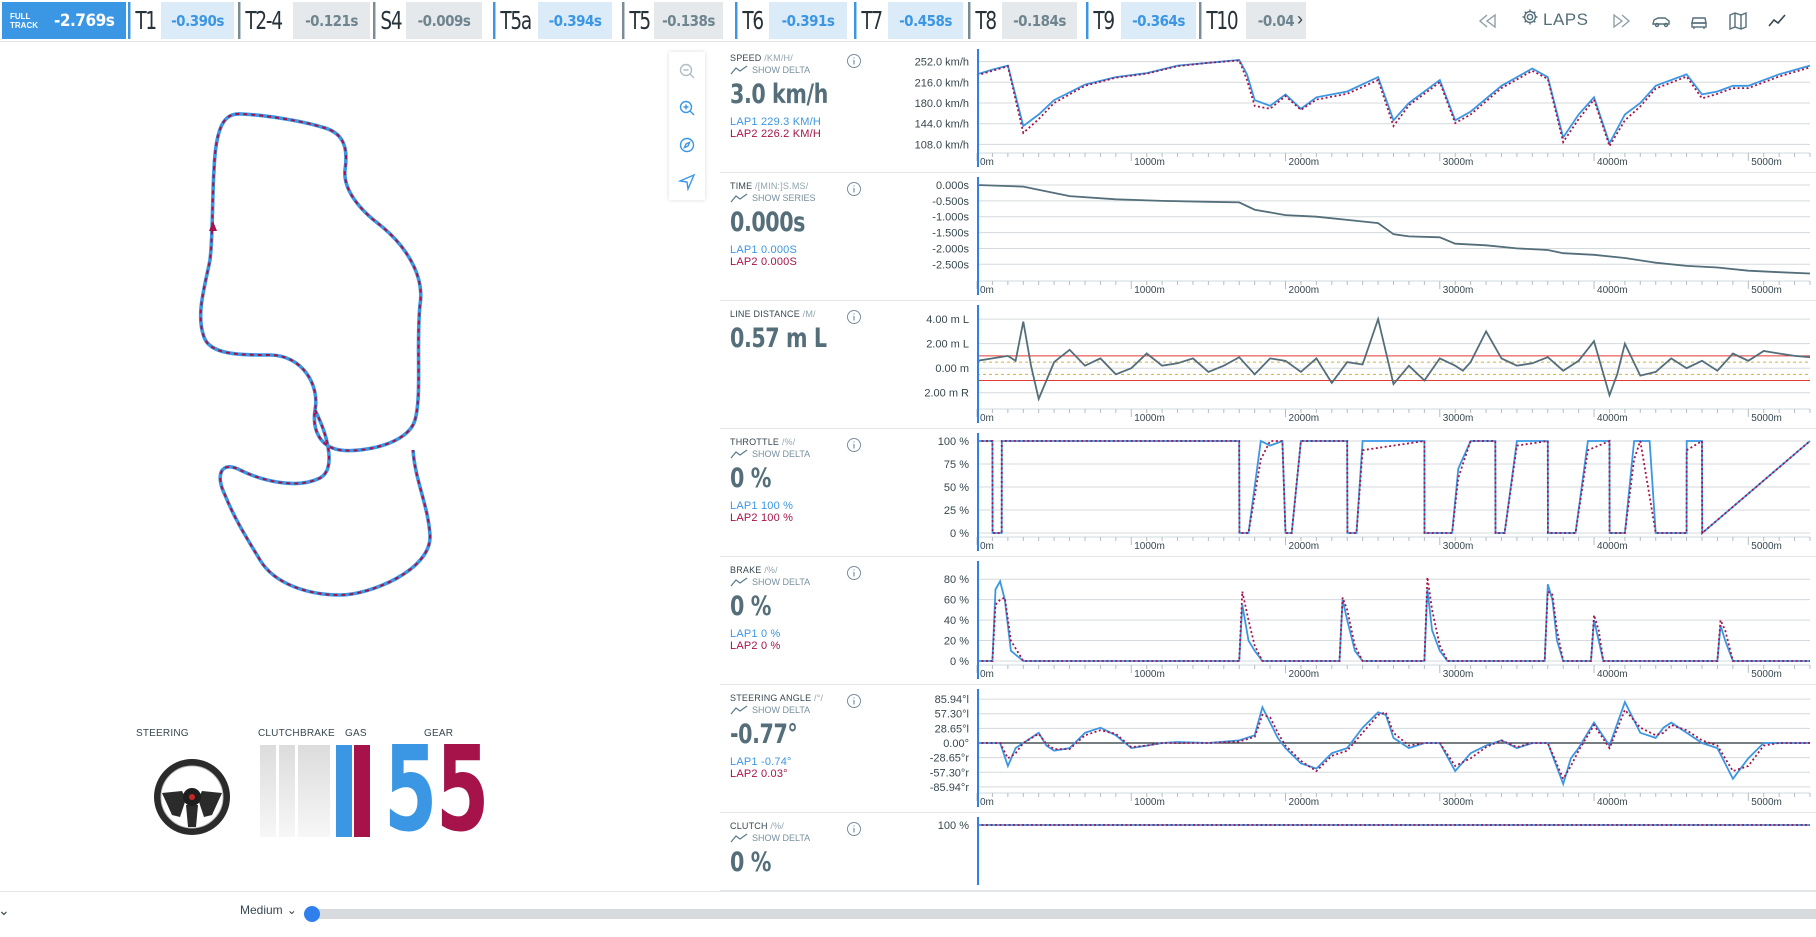 The width and height of the screenshot is (1816, 937). What do you see at coordinates (752, 20) in the screenshot?
I see `sector-name: T6` at bounding box center [752, 20].